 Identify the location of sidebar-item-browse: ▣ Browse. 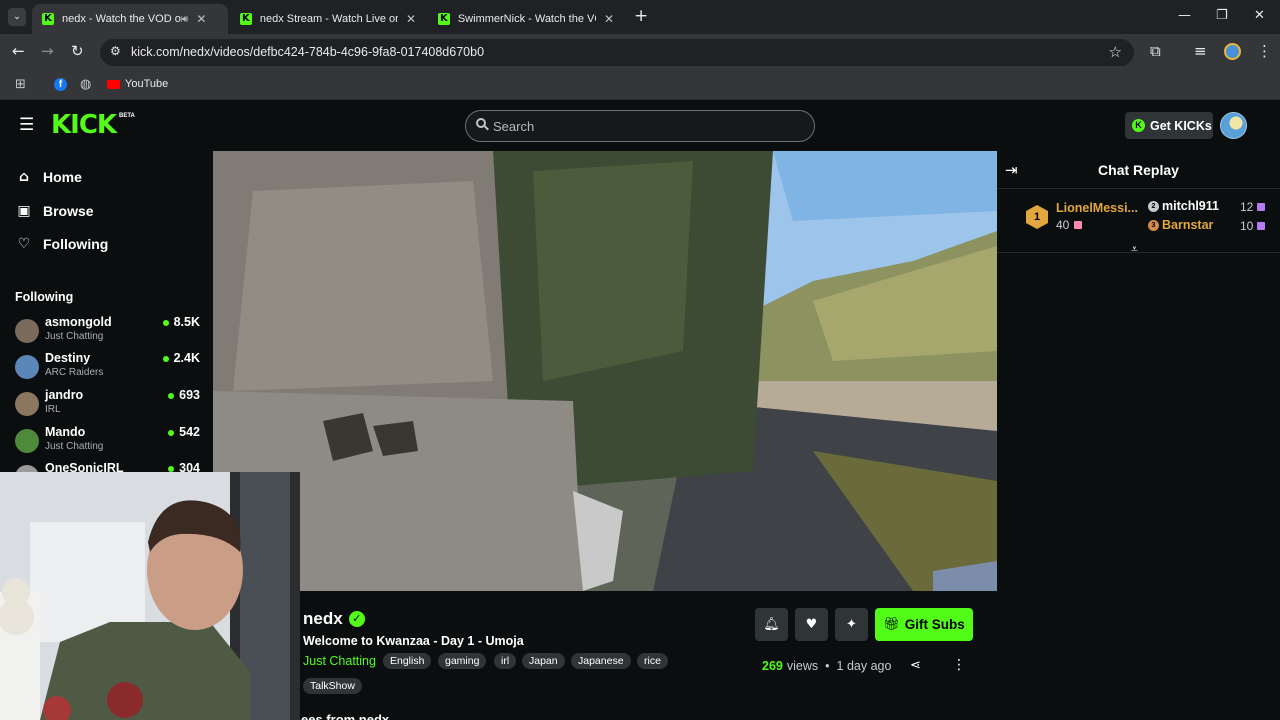
(54, 211).